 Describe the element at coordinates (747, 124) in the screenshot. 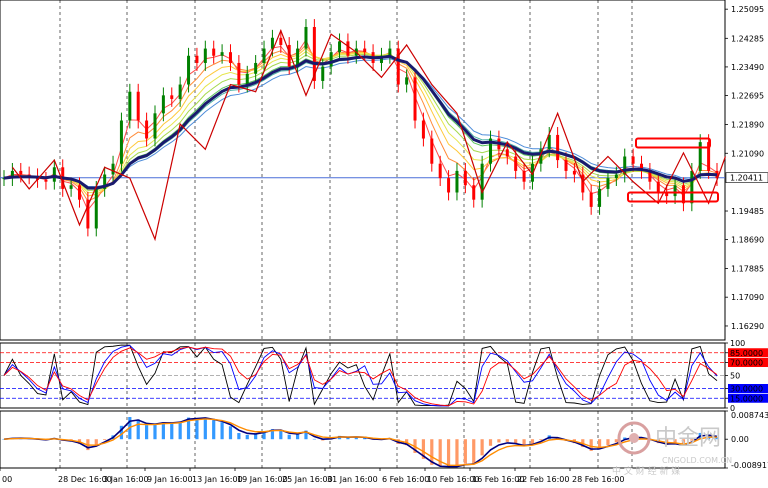

I see `y-tick-label: 1.21890` at that location.